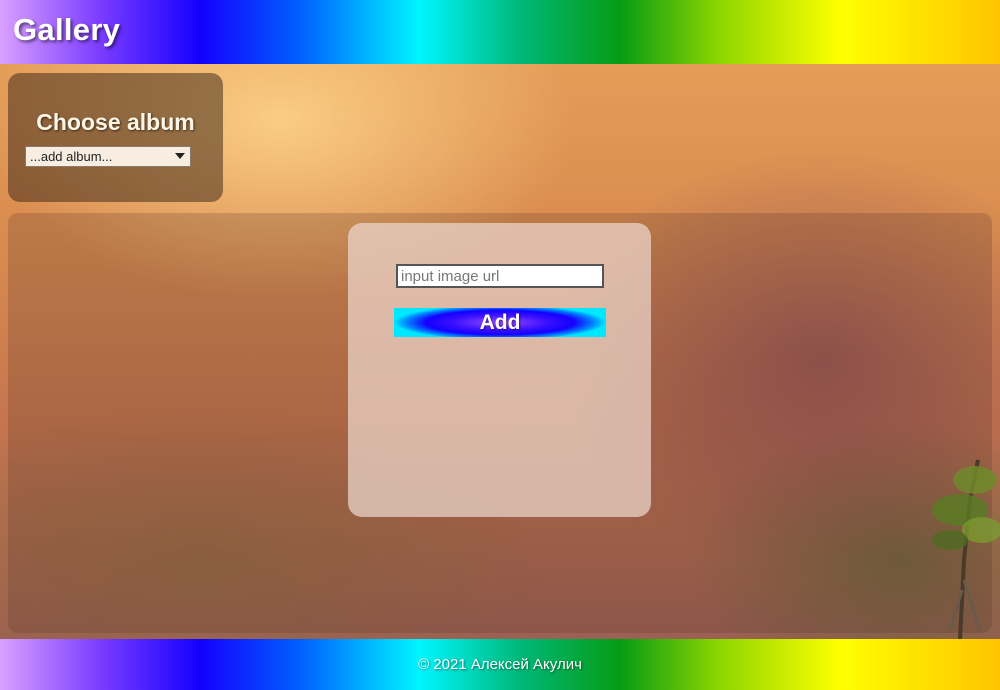  I want to click on copyright-text: © 2021 Алексей Акулич, so click(500, 664).